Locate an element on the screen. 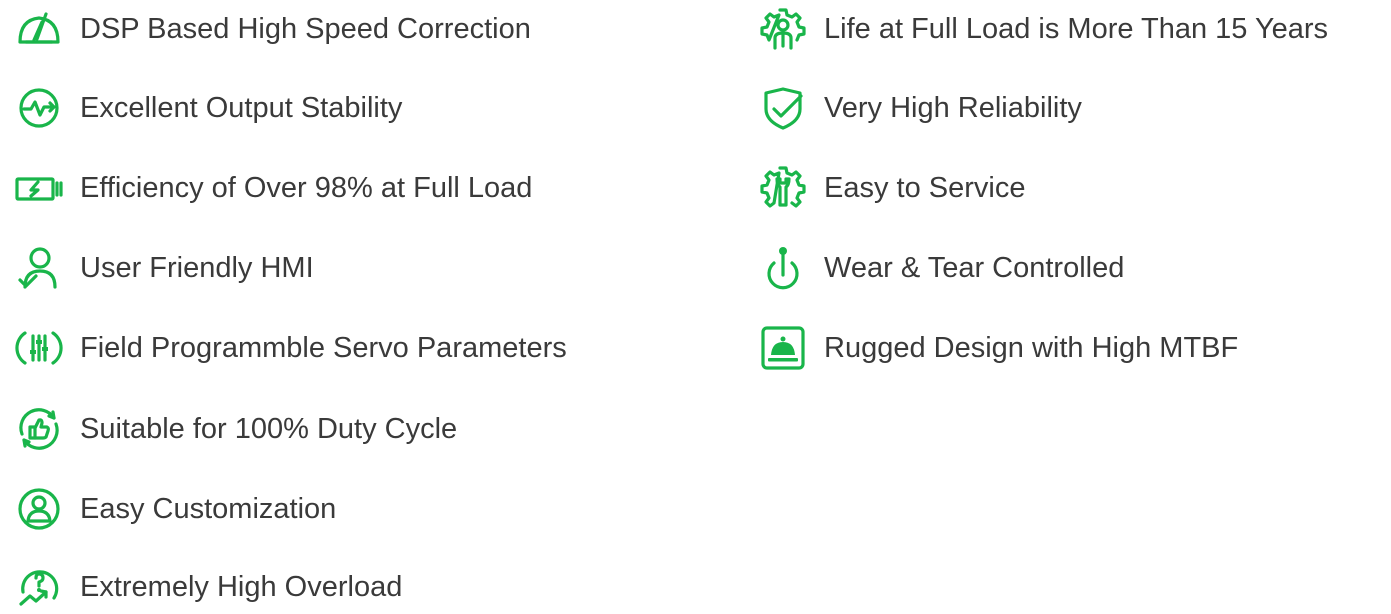 Image resolution: width=1391 pixels, height=614 pixels. feature-item: DSP Based High Speed Correction is located at coordinates (271, 29).